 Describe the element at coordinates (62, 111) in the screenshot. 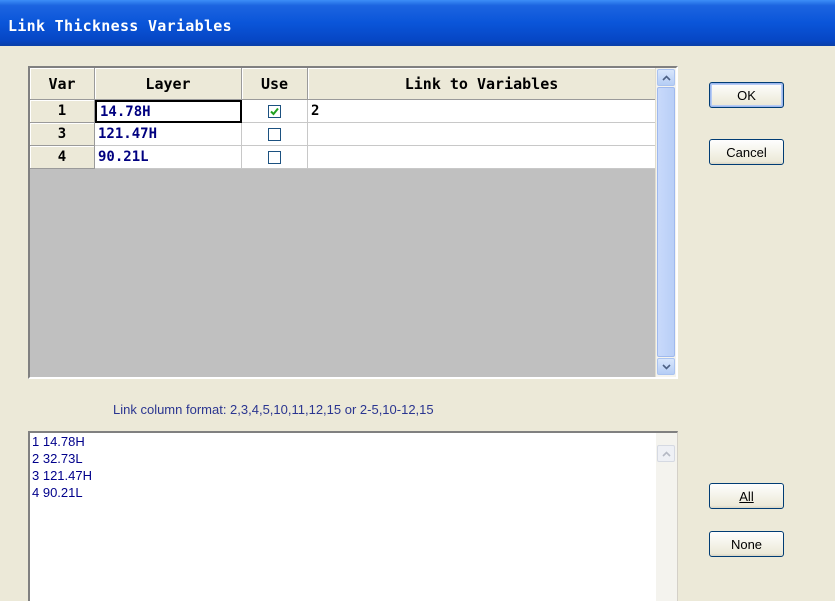

I see `row-header-var: 1` at that location.